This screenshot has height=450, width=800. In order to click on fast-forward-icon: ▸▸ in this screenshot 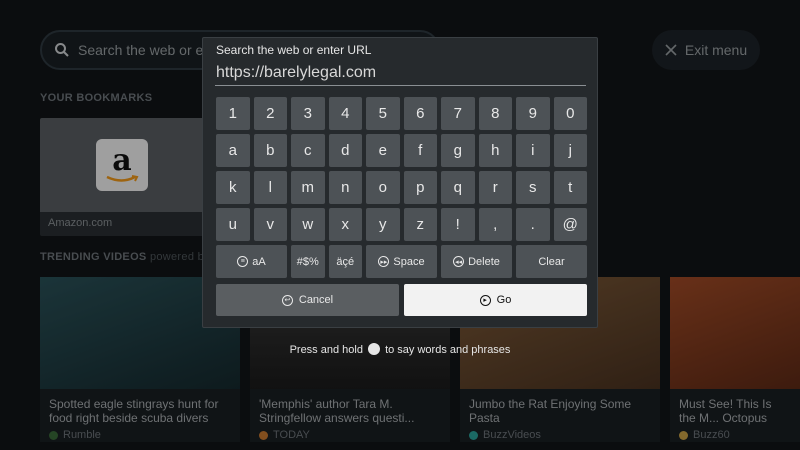, I will do `click(384, 261)`.